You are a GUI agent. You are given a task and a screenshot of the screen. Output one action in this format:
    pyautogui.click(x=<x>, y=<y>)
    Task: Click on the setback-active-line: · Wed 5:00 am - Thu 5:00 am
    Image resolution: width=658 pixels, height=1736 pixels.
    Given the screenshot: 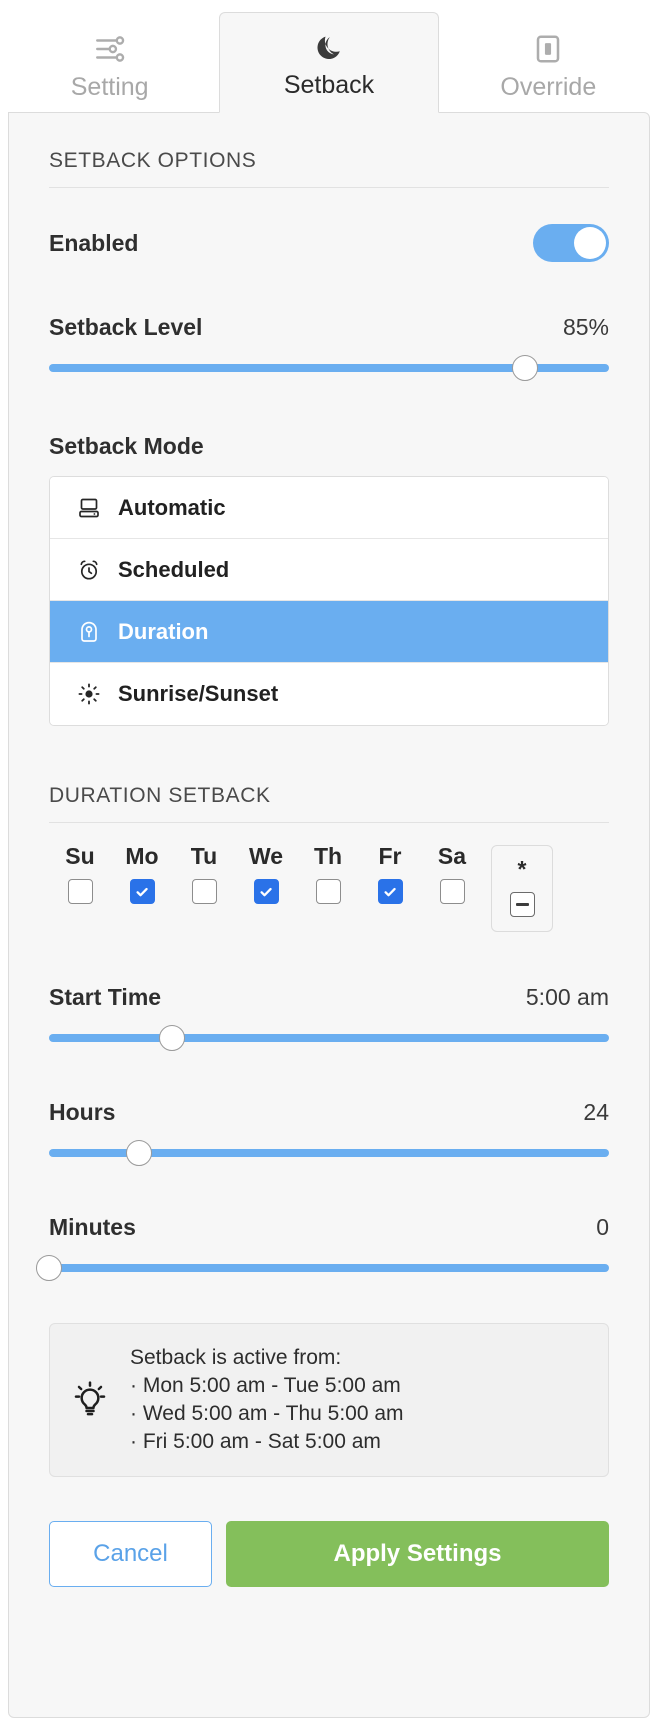 What is the action you would take?
    pyautogui.click(x=267, y=1413)
    